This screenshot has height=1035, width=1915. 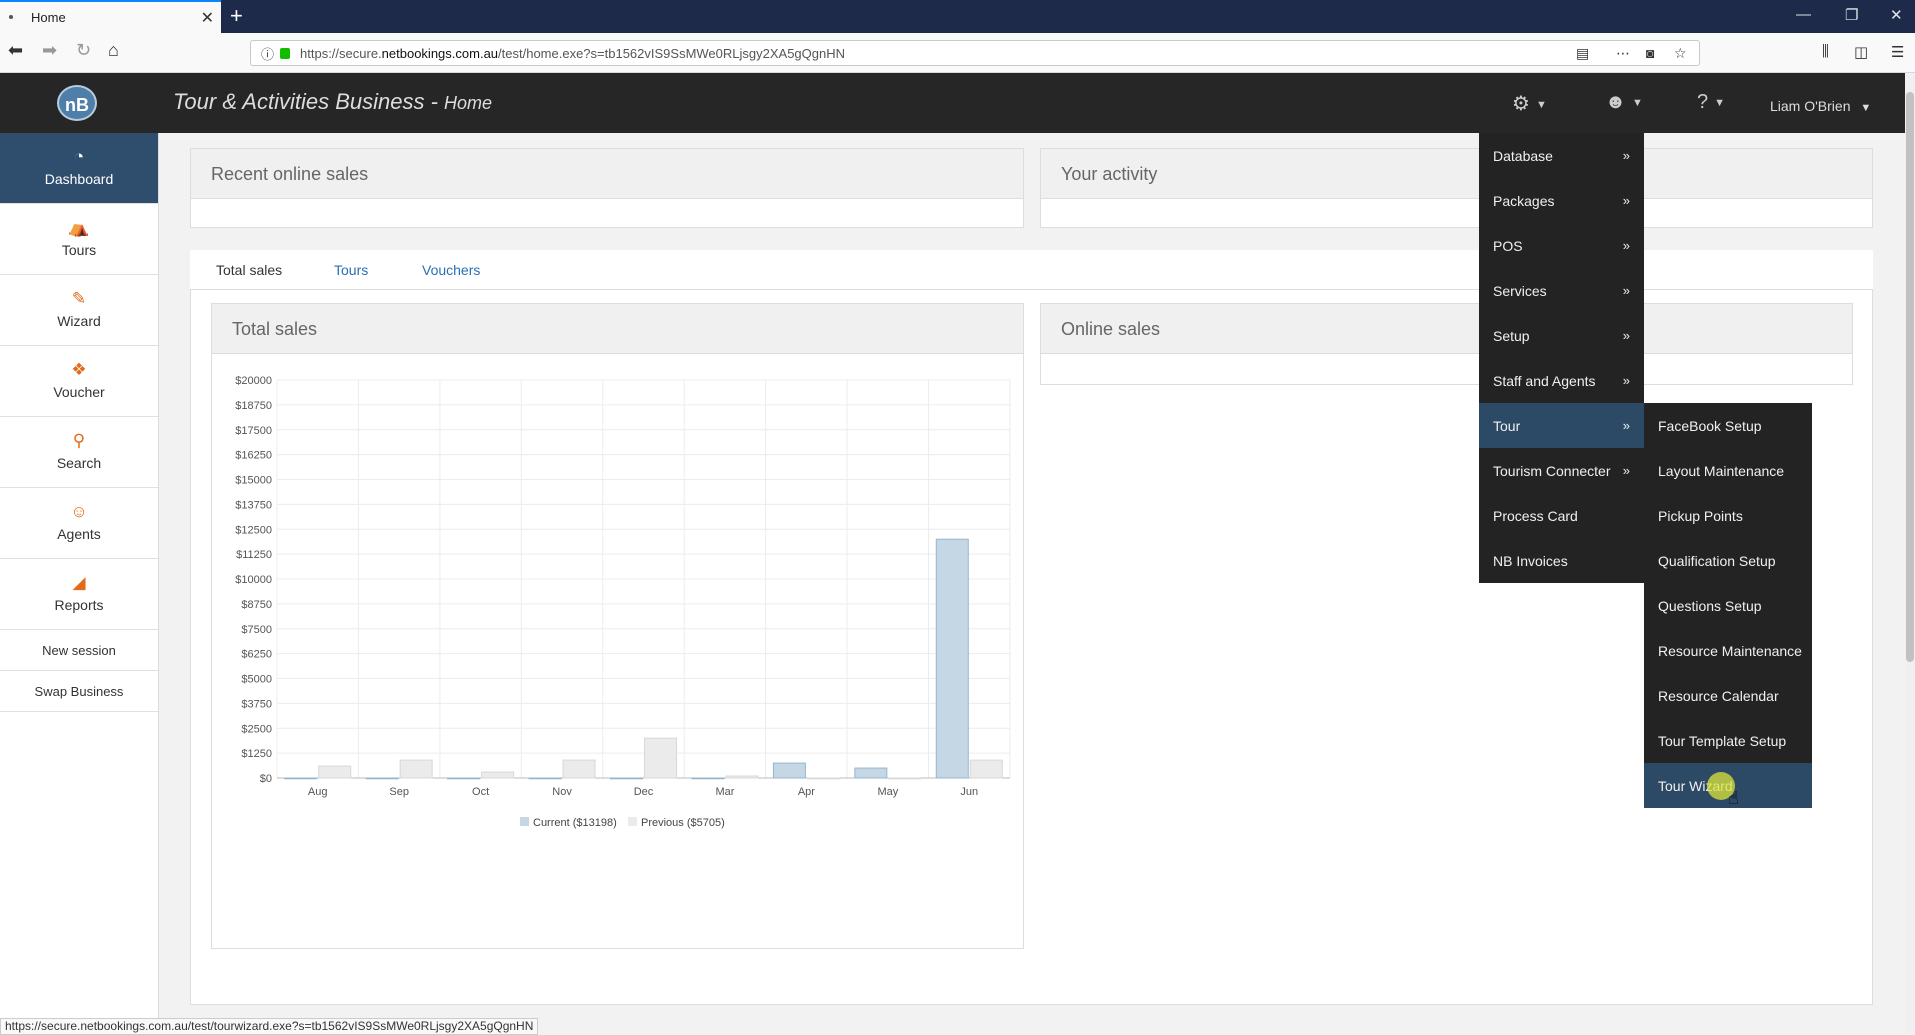 What do you see at coordinates (1703, 102) in the screenshot?
I see `help-icon: ?` at bounding box center [1703, 102].